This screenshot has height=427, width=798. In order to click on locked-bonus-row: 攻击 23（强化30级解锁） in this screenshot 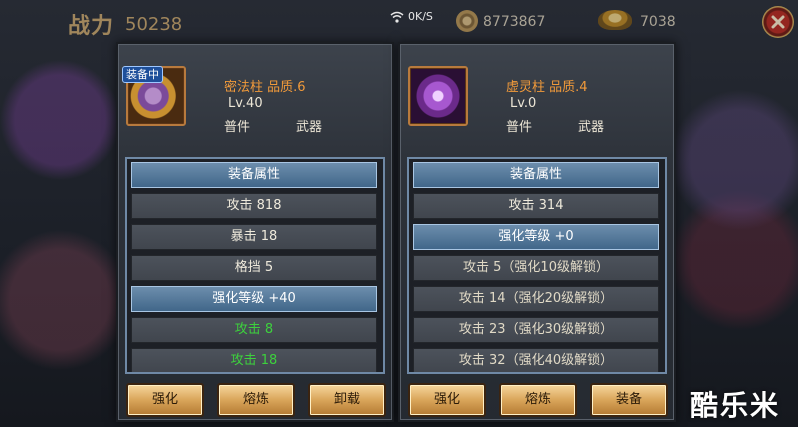, I will do `click(536, 330)`.